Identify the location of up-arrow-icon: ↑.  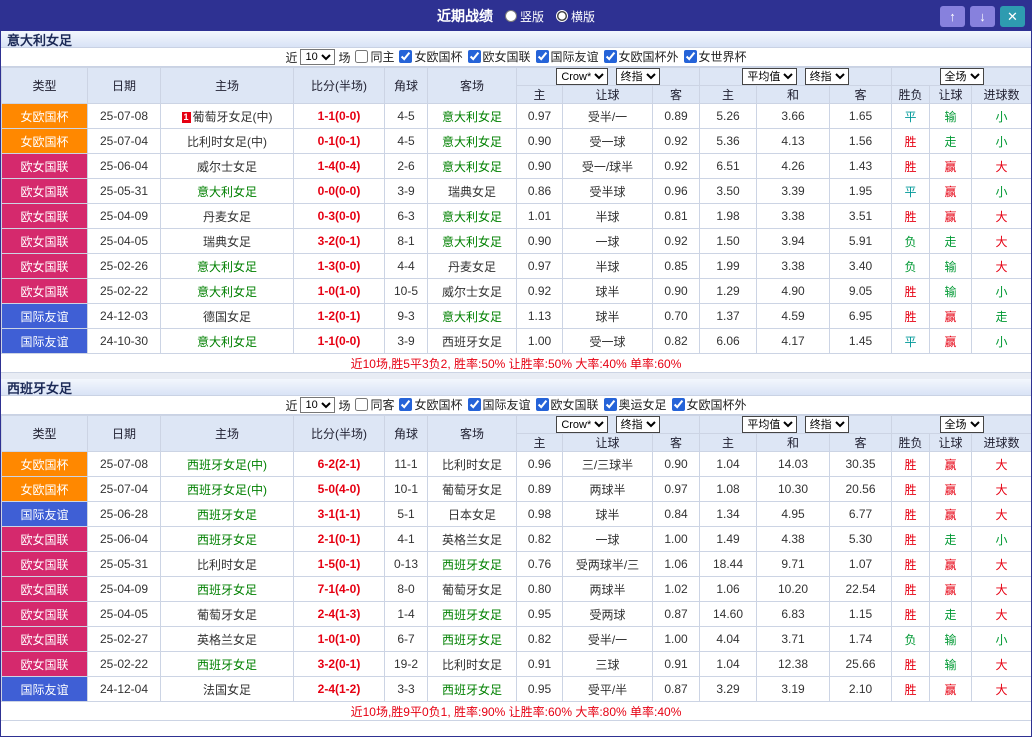
(952, 16).